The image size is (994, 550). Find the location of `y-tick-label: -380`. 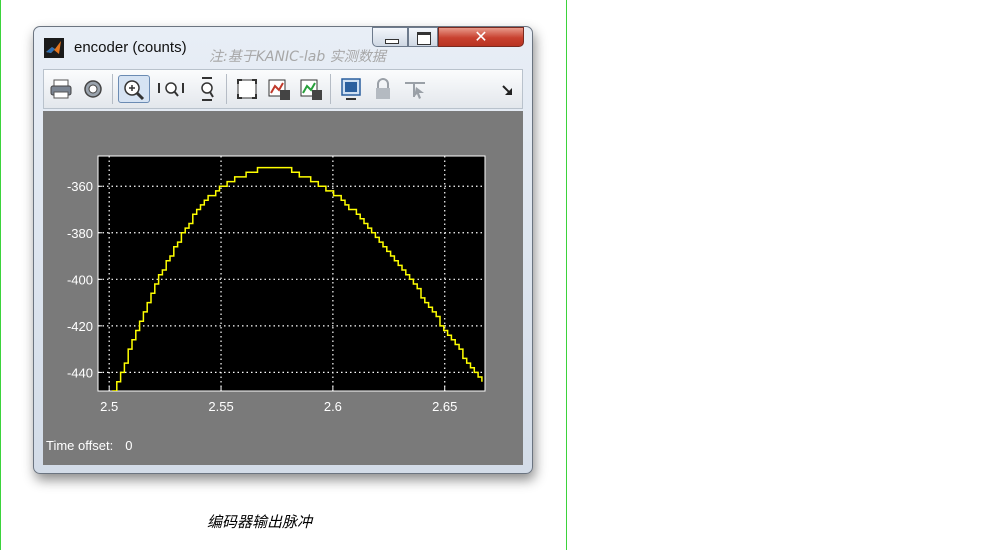

y-tick-label: -380 is located at coordinates (80, 233).